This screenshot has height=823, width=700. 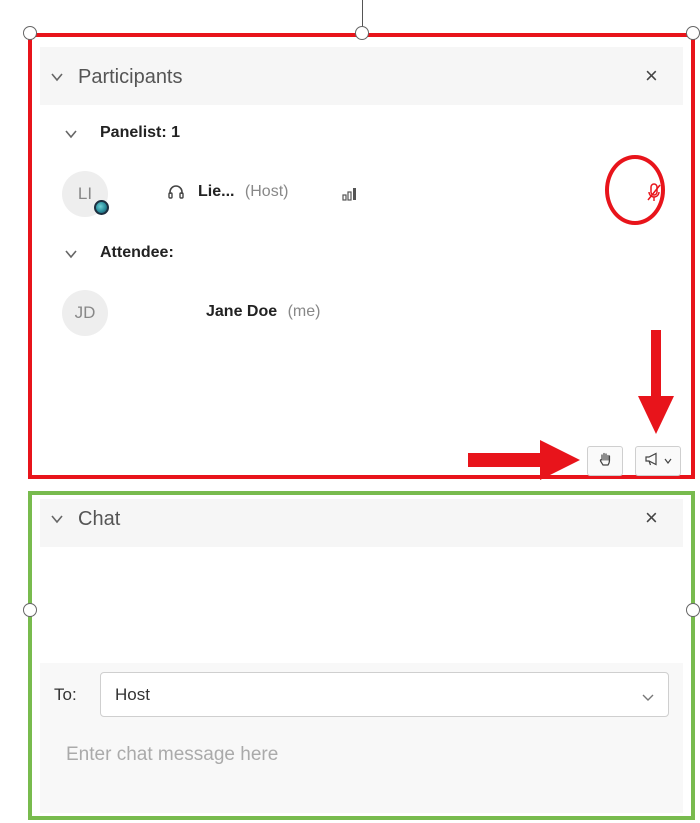 What do you see at coordinates (356, 755) in the screenshot?
I see `chat-message-input` at bounding box center [356, 755].